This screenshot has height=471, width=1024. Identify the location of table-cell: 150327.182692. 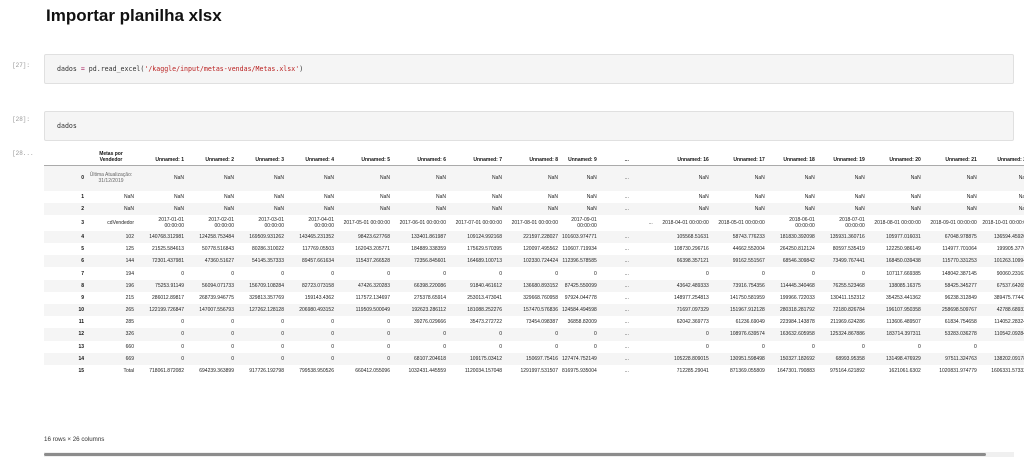
(797, 358).